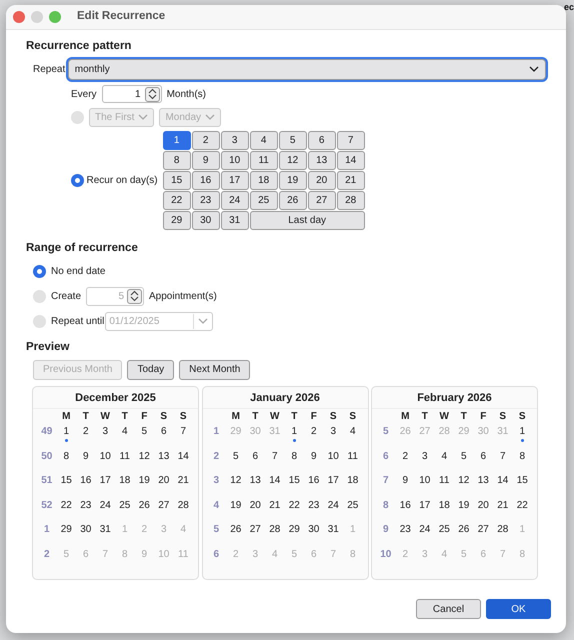 Image resolution: width=574 pixels, height=640 pixels. I want to click on day-button: 14, so click(350, 160).